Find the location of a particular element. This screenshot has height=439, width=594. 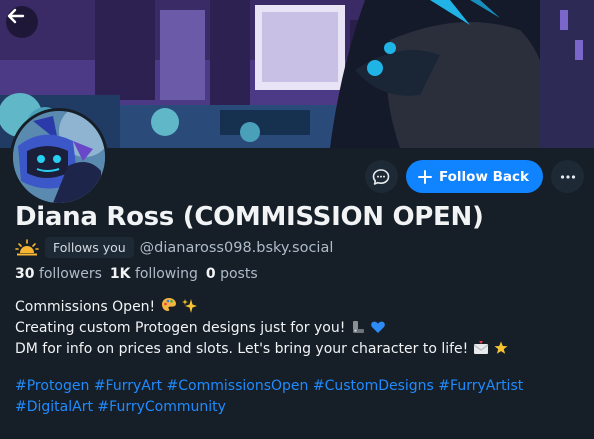

palette-emoji-icon is located at coordinates (168, 304).